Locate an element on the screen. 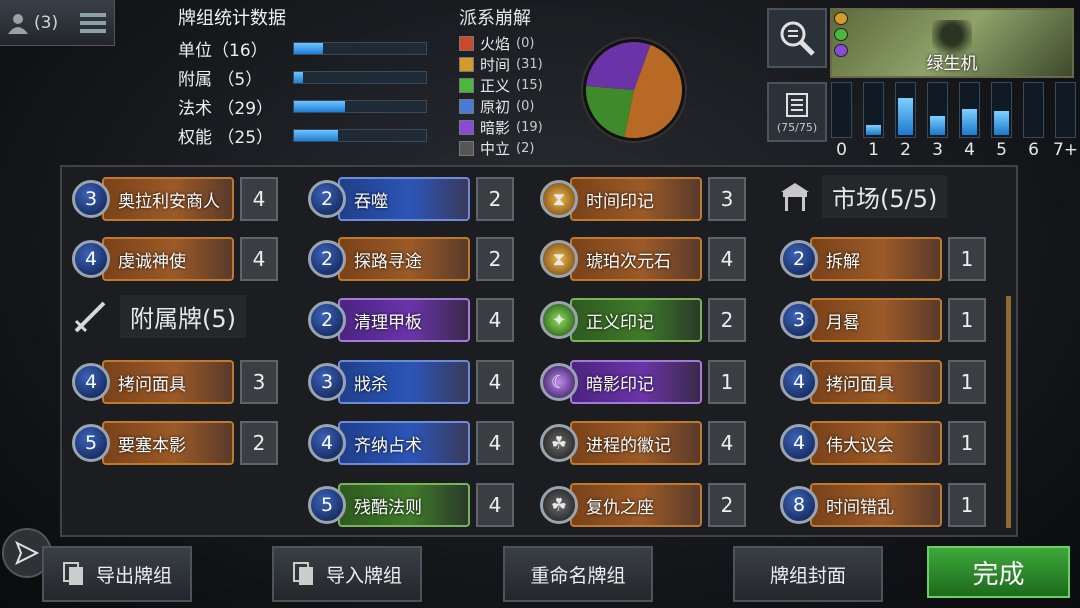  primal-icon is located at coordinates (466, 106).